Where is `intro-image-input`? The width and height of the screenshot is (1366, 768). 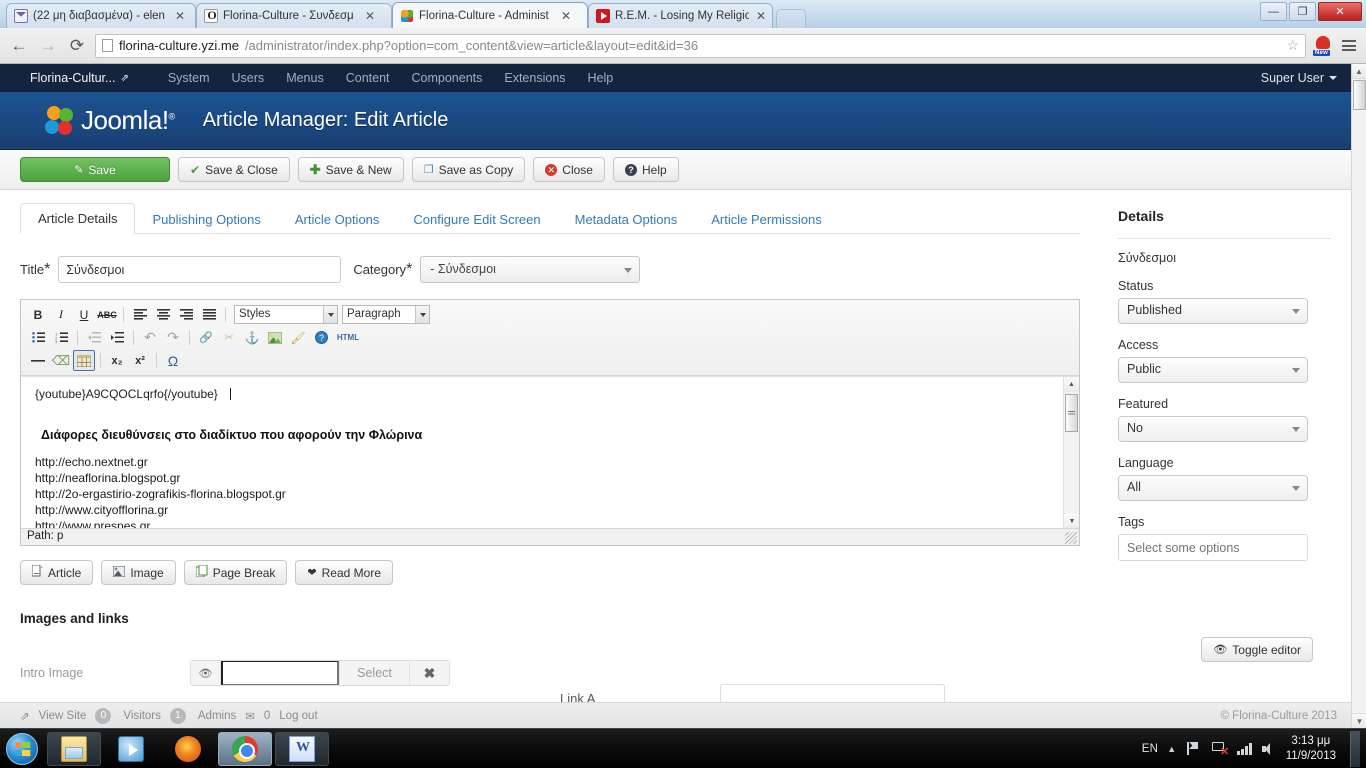
intro-image-input is located at coordinates (280, 673).